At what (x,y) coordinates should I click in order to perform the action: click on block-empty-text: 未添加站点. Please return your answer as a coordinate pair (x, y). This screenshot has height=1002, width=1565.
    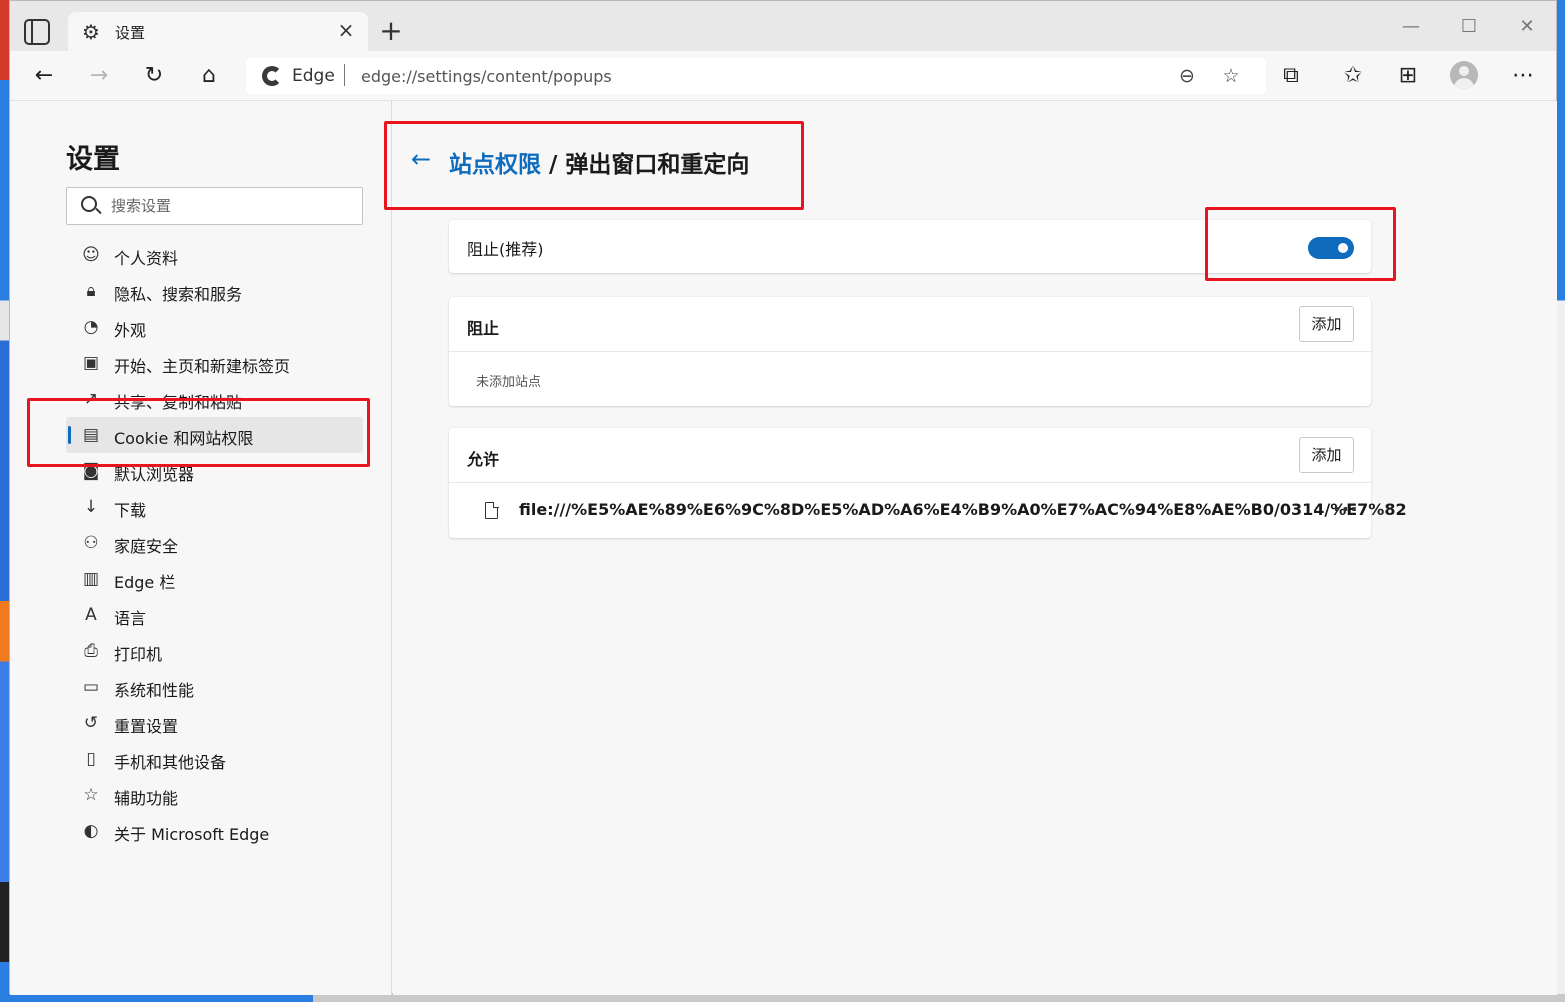
    Looking at the image, I should click on (509, 382).